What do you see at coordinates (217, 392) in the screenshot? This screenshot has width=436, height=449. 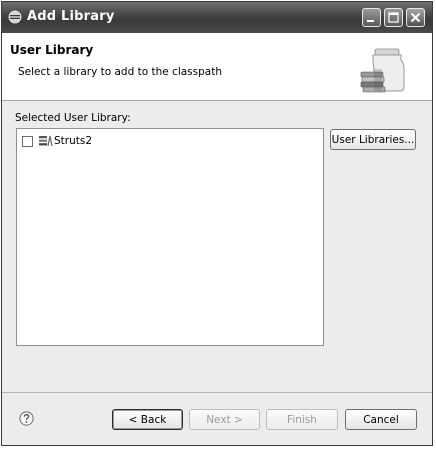 I see `footer-separator` at bounding box center [217, 392].